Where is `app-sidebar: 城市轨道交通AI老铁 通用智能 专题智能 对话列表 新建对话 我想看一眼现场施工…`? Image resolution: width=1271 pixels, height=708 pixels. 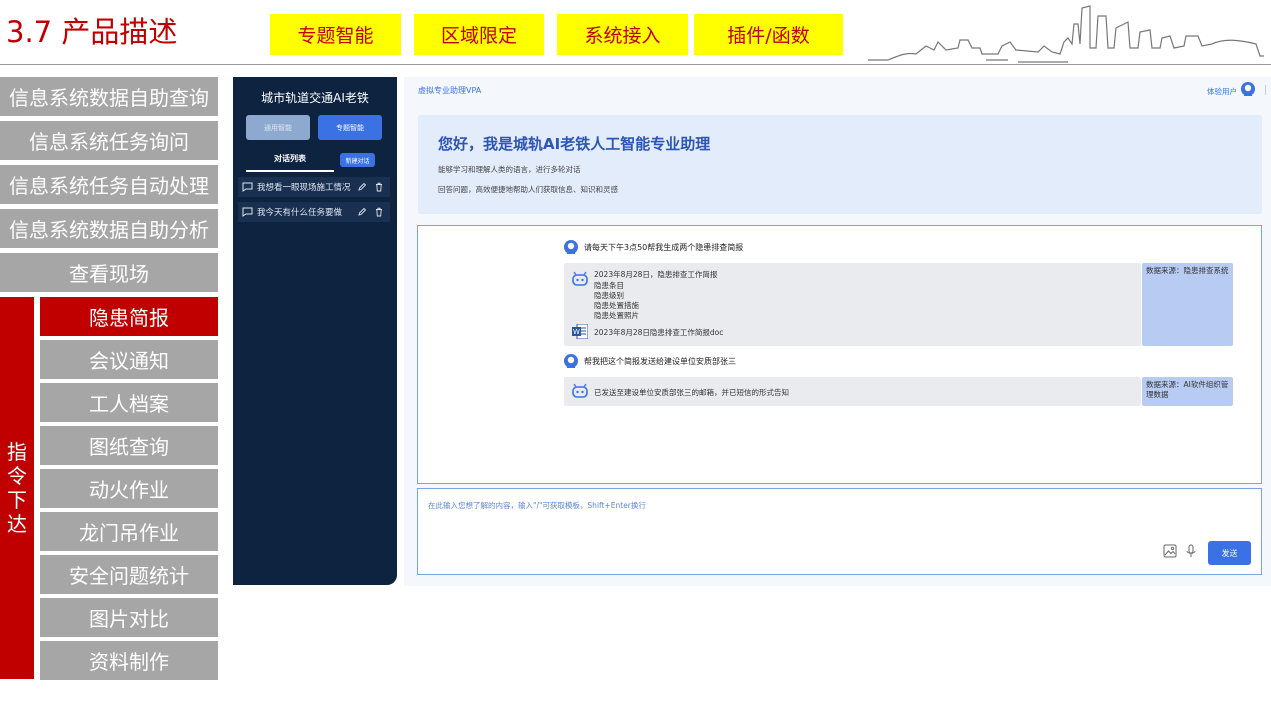
app-sidebar: 城市轨道交通AI老铁 通用智能 专题智能 对话列表 新建对话 我想看一眼现场施工… is located at coordinates (315, 331).